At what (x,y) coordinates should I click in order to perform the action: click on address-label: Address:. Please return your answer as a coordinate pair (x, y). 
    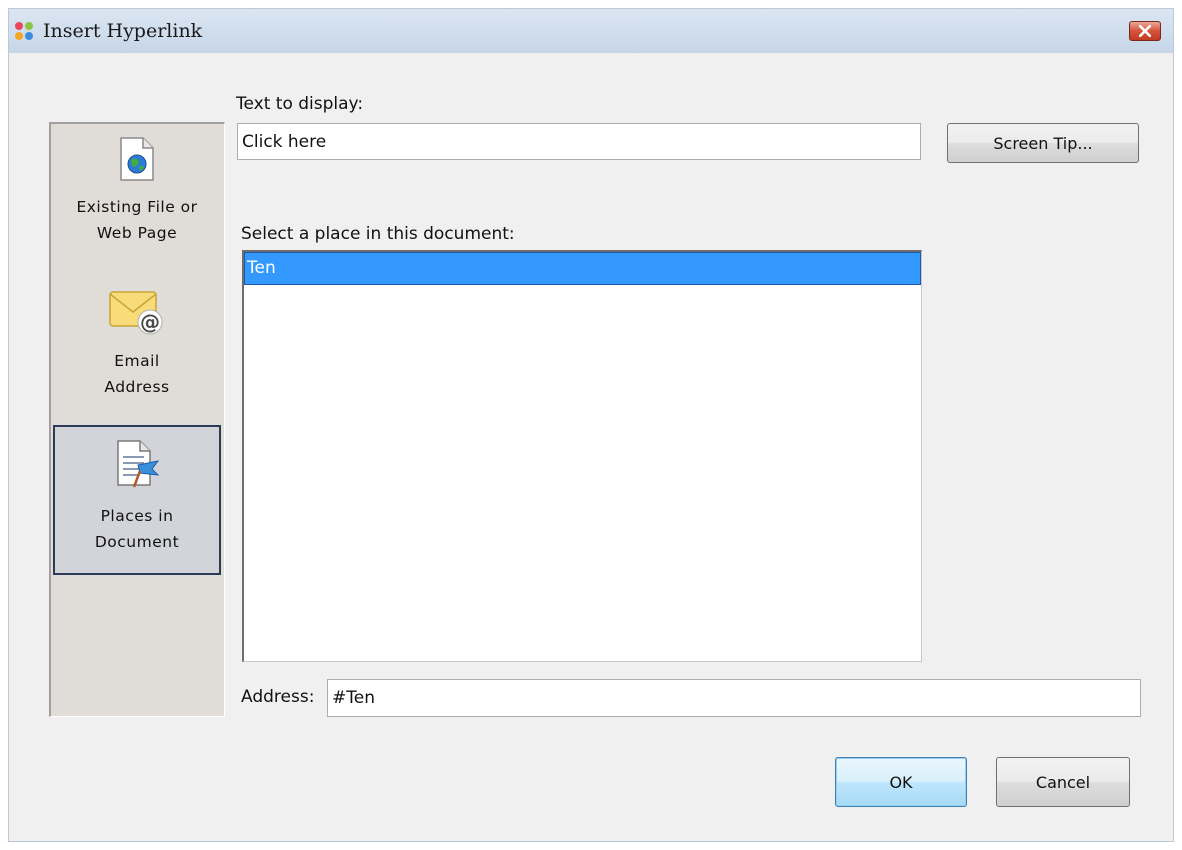
    Looking at the image, I should click on (278, 697).